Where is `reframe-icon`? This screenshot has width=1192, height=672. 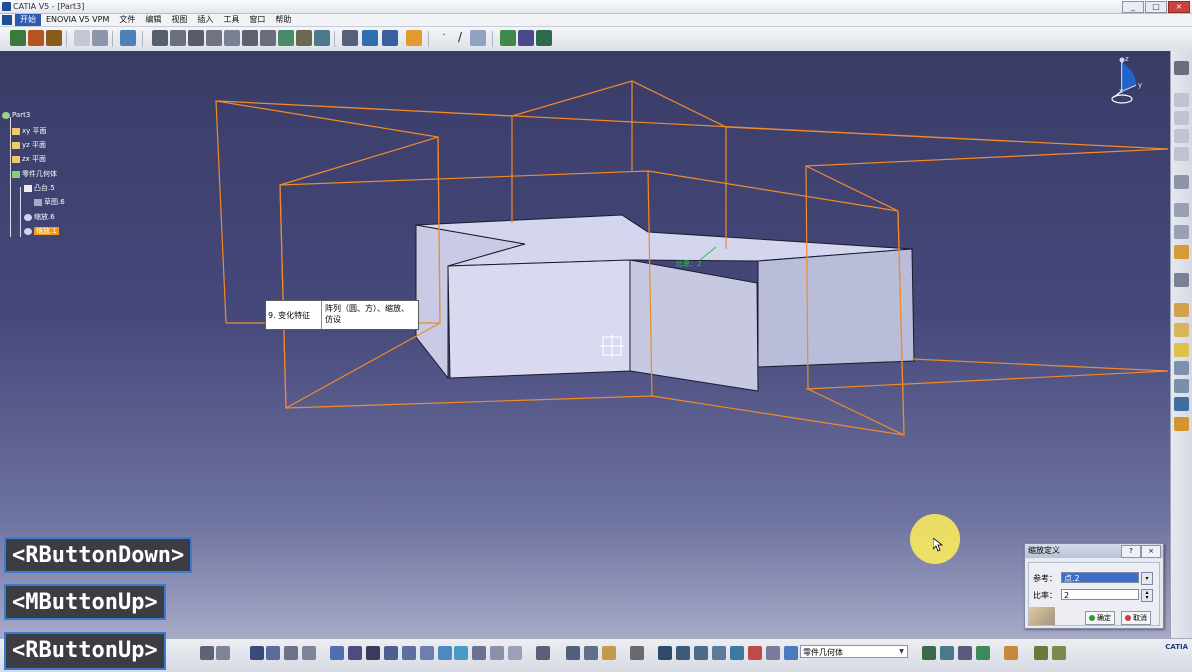
reframe-icon is located at coordinates (665, 653).